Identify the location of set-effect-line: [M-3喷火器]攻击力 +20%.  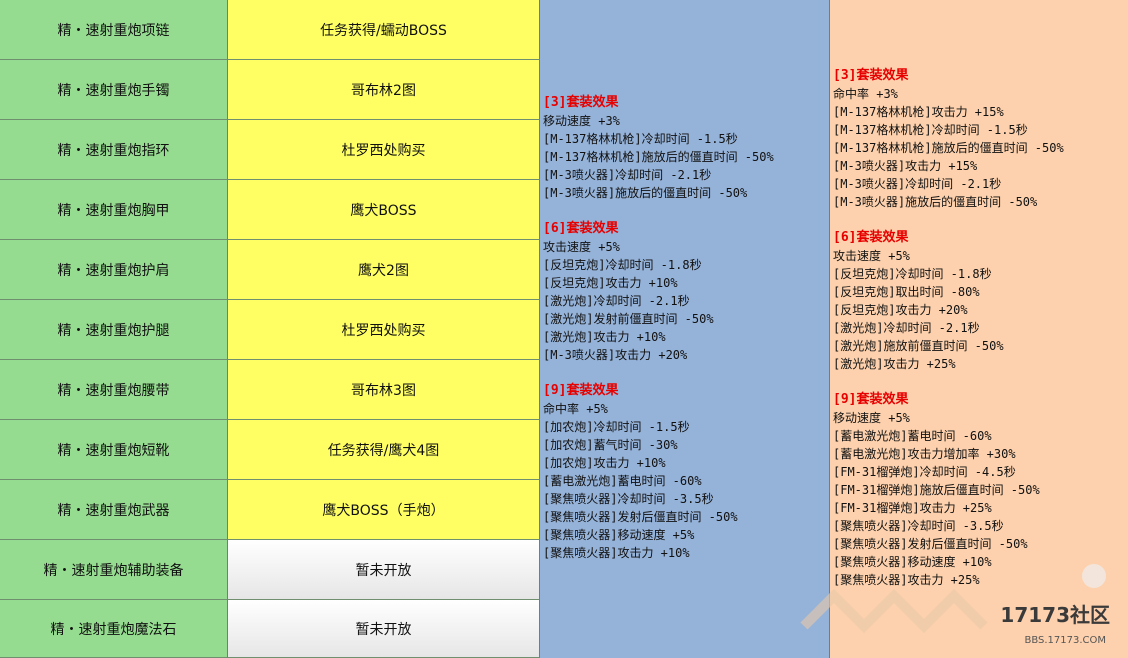
(615, 355).